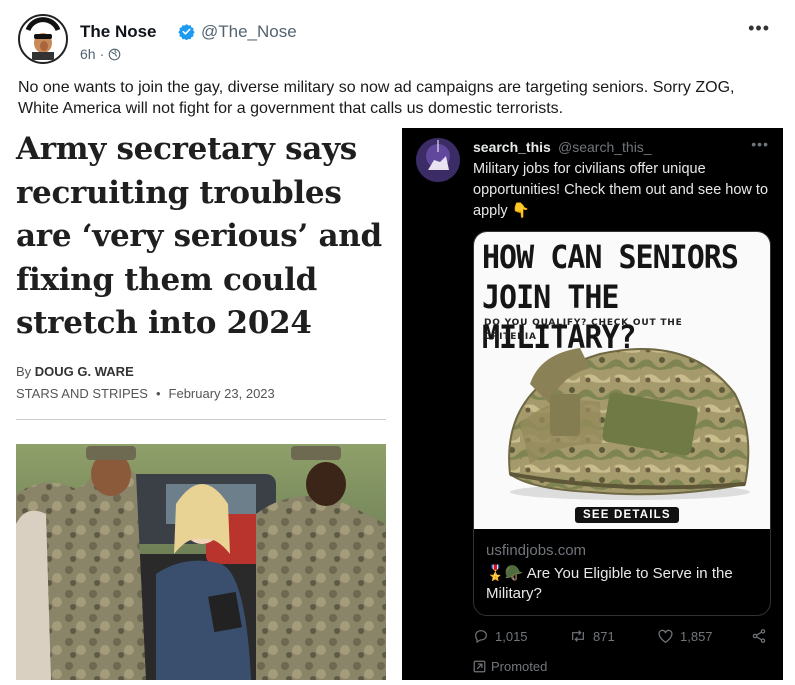 This screenshot has height=685, width=795. Describe the element at coordinates (605, 147) in the screenshot. I see `embed-author-handle: @search_this_` at that location.